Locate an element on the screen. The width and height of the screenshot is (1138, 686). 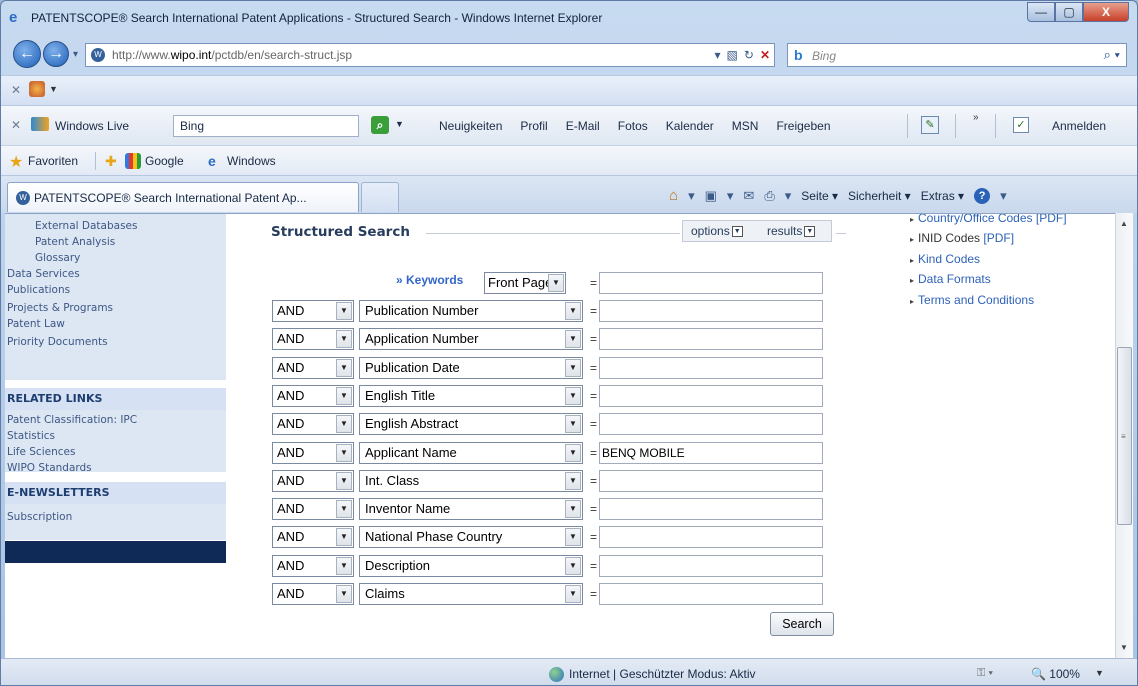
live-search-dropdown-icon: ▼ is located at coordinates (399, 124).